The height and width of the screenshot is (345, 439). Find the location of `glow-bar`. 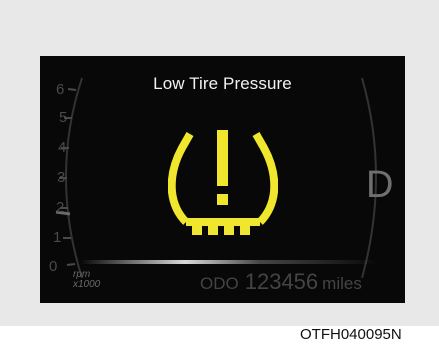

glow-bar is located at coordinates (230, 262).